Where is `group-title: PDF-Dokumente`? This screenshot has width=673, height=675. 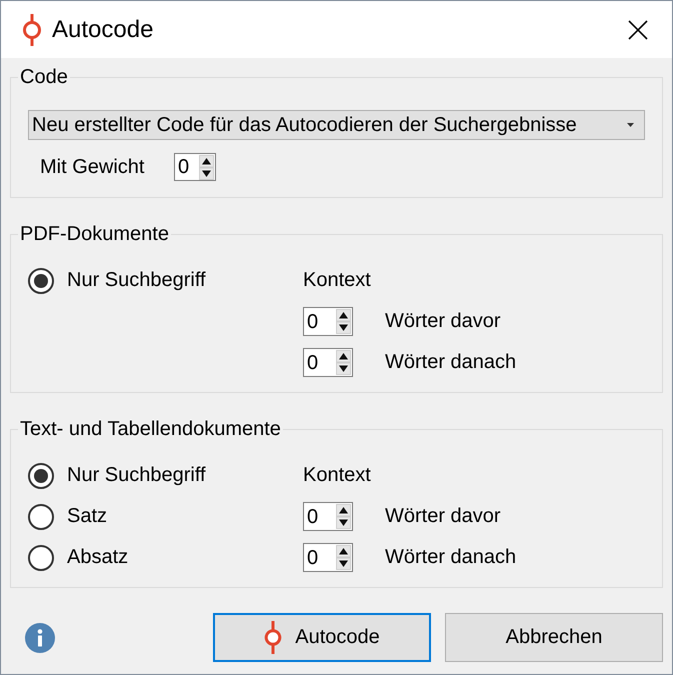
group-title: PDF-Dokumente is located at coordinates (94, 234).